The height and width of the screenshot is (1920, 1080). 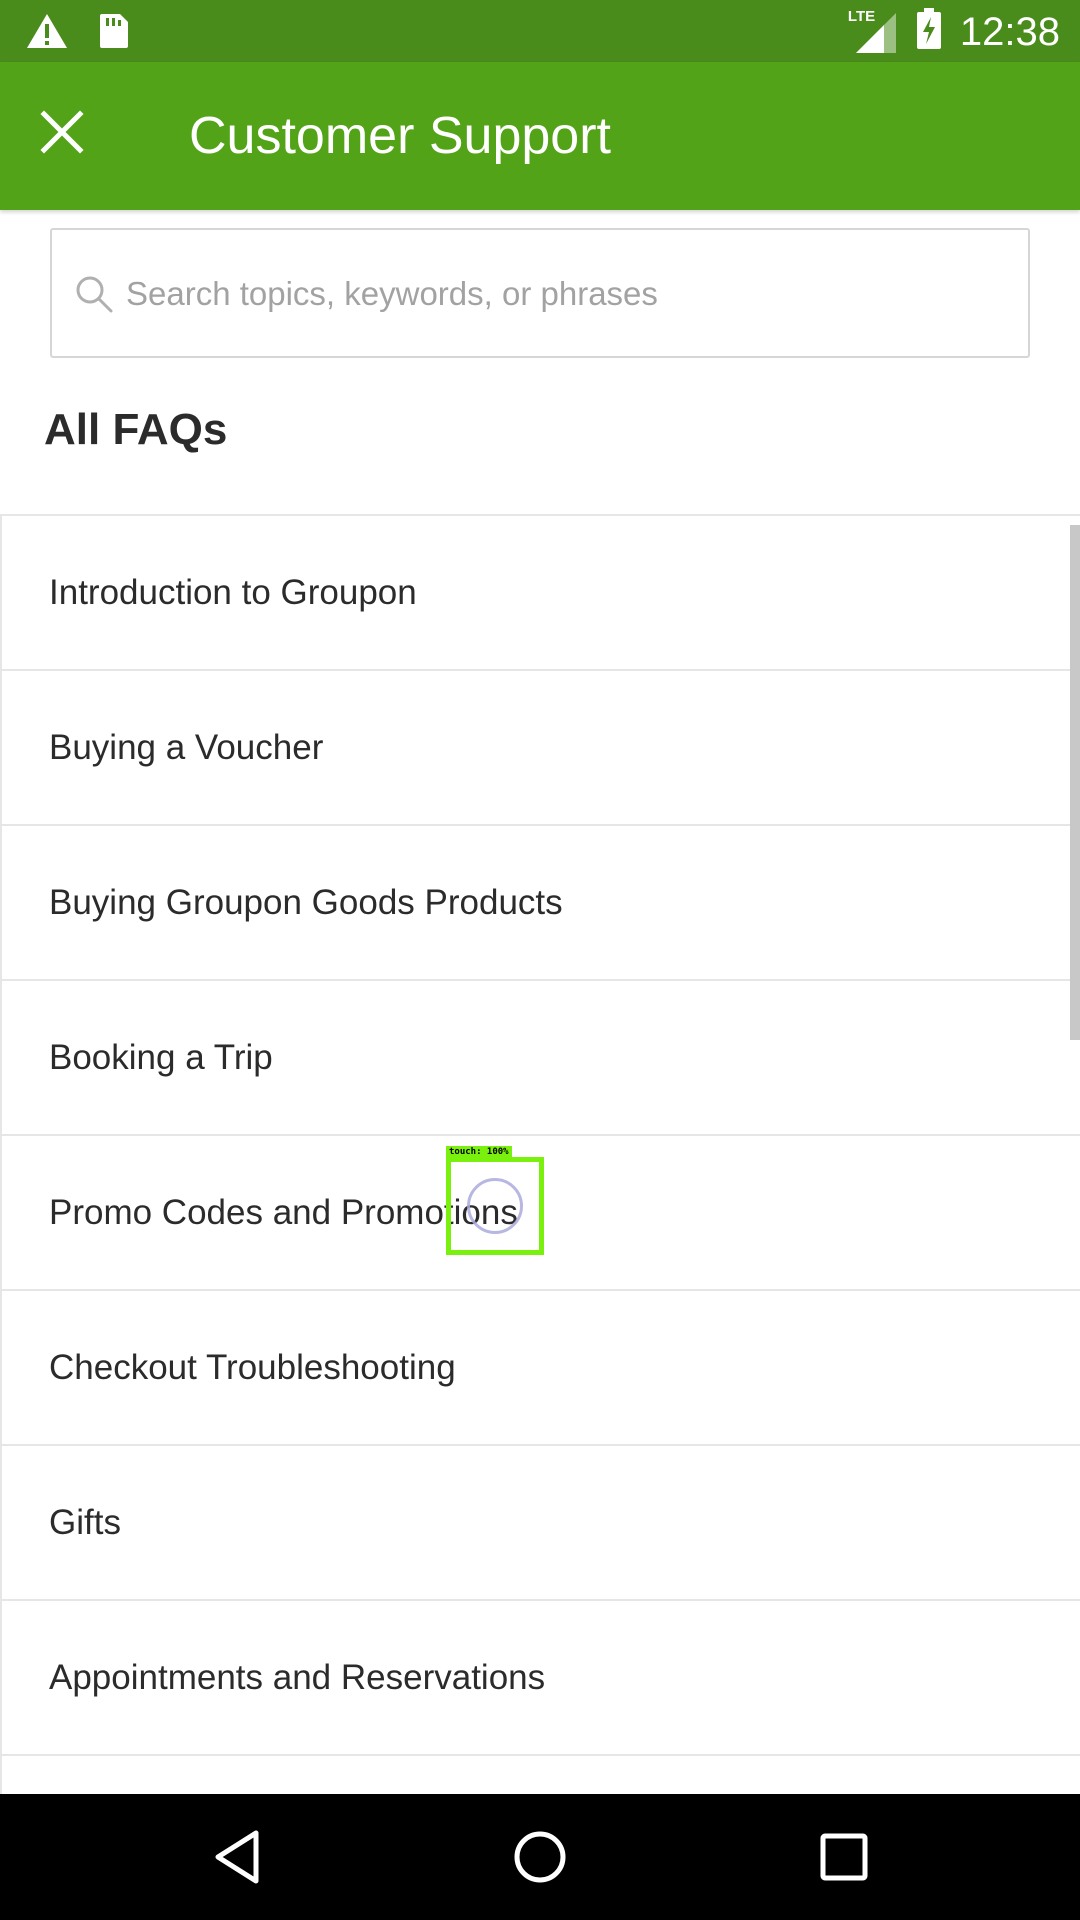 What do you see at coordinates (540, 31) in the screenshot?
I see `status-bar: LTE 12:38` at bounding box center [540, 31].